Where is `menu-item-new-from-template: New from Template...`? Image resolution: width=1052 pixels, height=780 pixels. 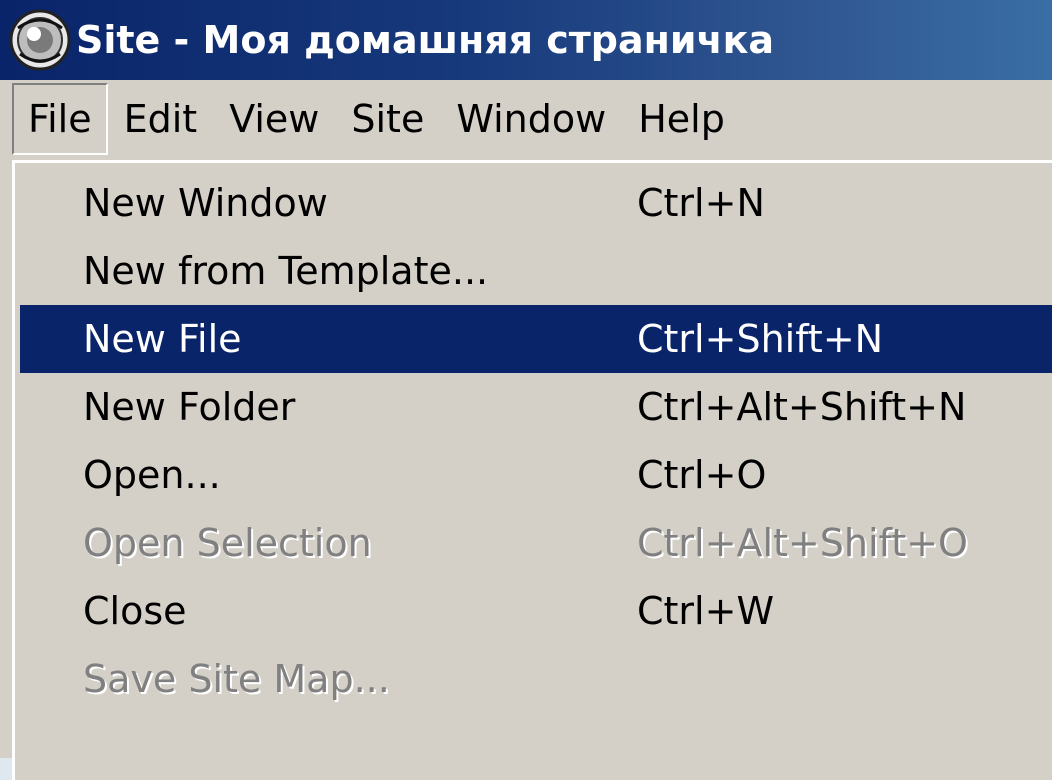
menu-item-new-from-template: New from Template... is located at coordinates (533, 271).